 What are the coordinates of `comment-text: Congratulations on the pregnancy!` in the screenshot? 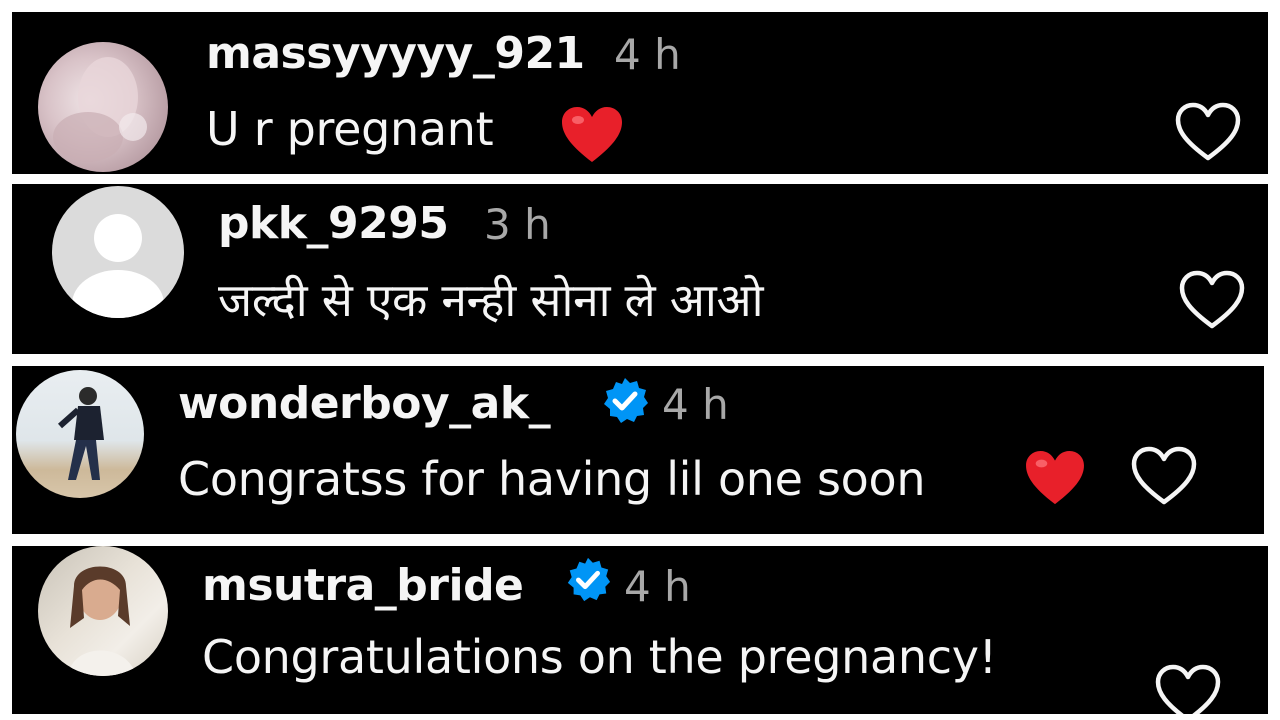 It's located at (599, 657).